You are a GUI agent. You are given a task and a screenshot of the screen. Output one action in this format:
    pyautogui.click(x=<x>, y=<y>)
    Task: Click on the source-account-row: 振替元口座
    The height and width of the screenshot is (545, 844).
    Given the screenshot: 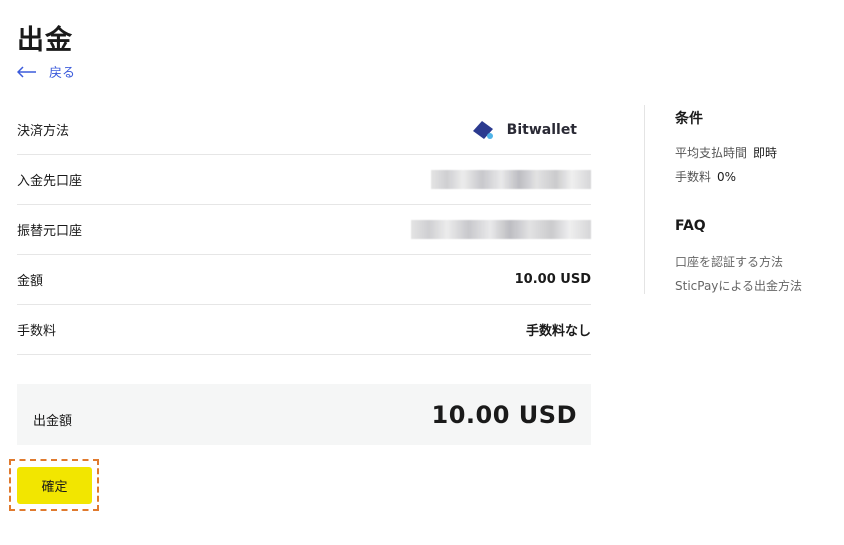 What is the action you would take?
    pyautogui.click(x=304, y=230)
    